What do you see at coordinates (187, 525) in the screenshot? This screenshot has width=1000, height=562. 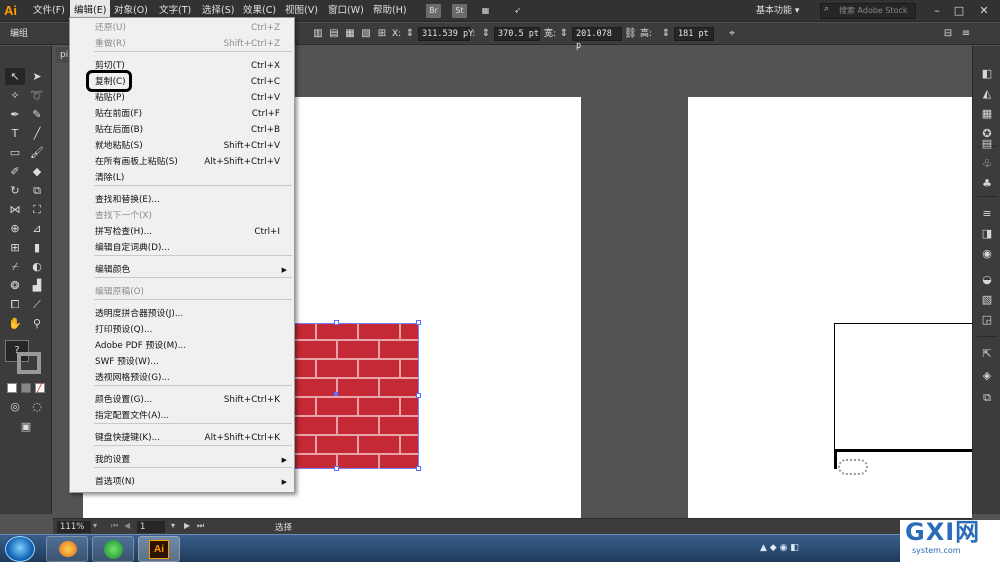 I see `next-artboard-icon: ▶` at bounding box center [187, 525].